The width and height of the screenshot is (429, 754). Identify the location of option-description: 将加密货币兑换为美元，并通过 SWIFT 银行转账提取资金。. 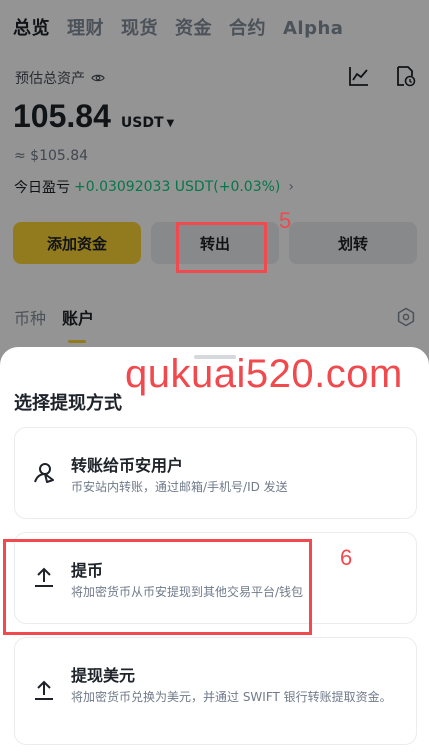
(231, 697).